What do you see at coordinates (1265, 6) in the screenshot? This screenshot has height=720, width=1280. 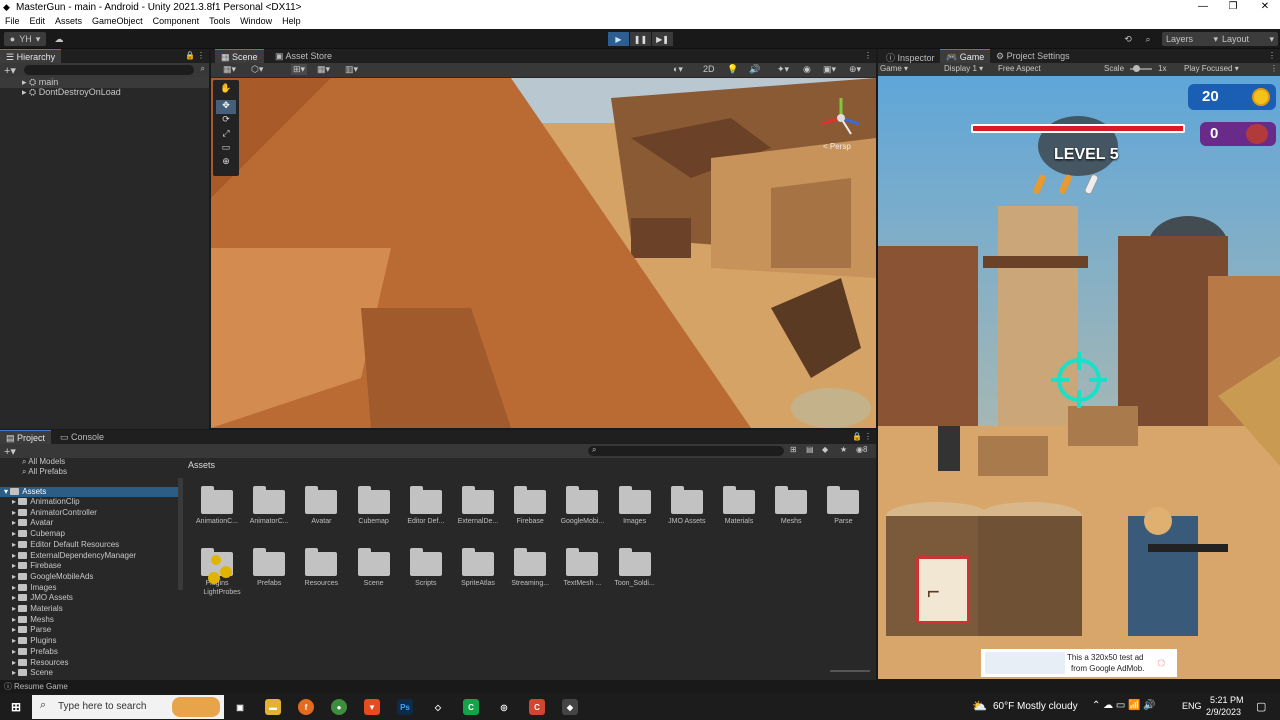 I see `close-button: ✕` at bounding box center [1265, 6].